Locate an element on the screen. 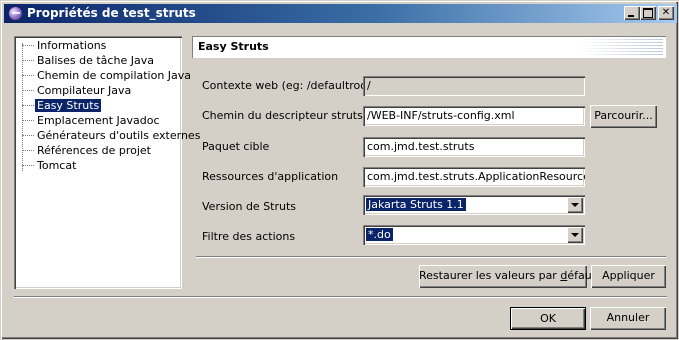  package-input: com.jmd.test.struts is located at coordinates (474, 147).